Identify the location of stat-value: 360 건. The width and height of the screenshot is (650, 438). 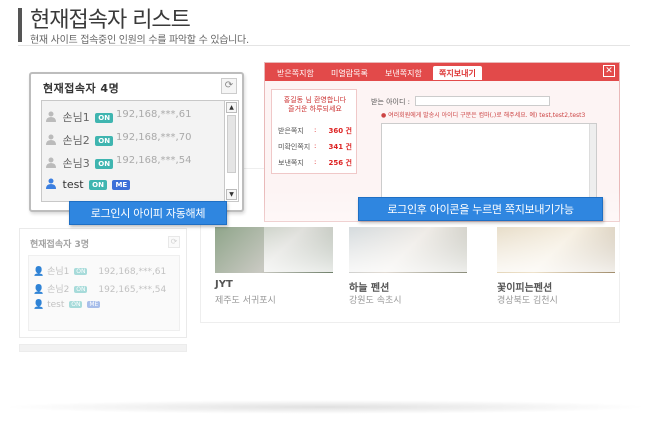
(340, 131).